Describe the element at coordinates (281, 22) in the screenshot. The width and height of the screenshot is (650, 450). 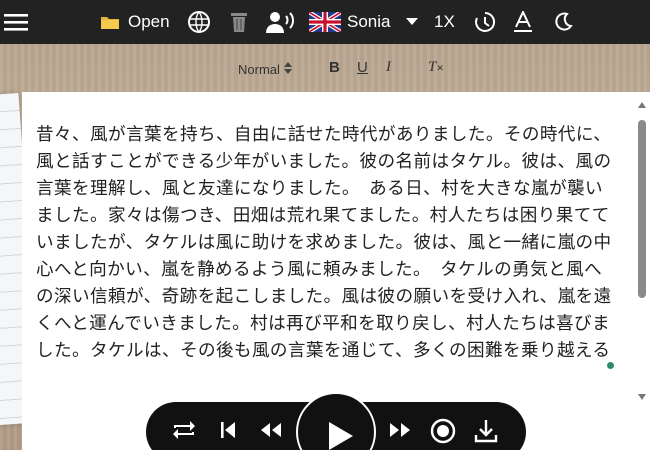
I see `speaker-person-icon` at that location.